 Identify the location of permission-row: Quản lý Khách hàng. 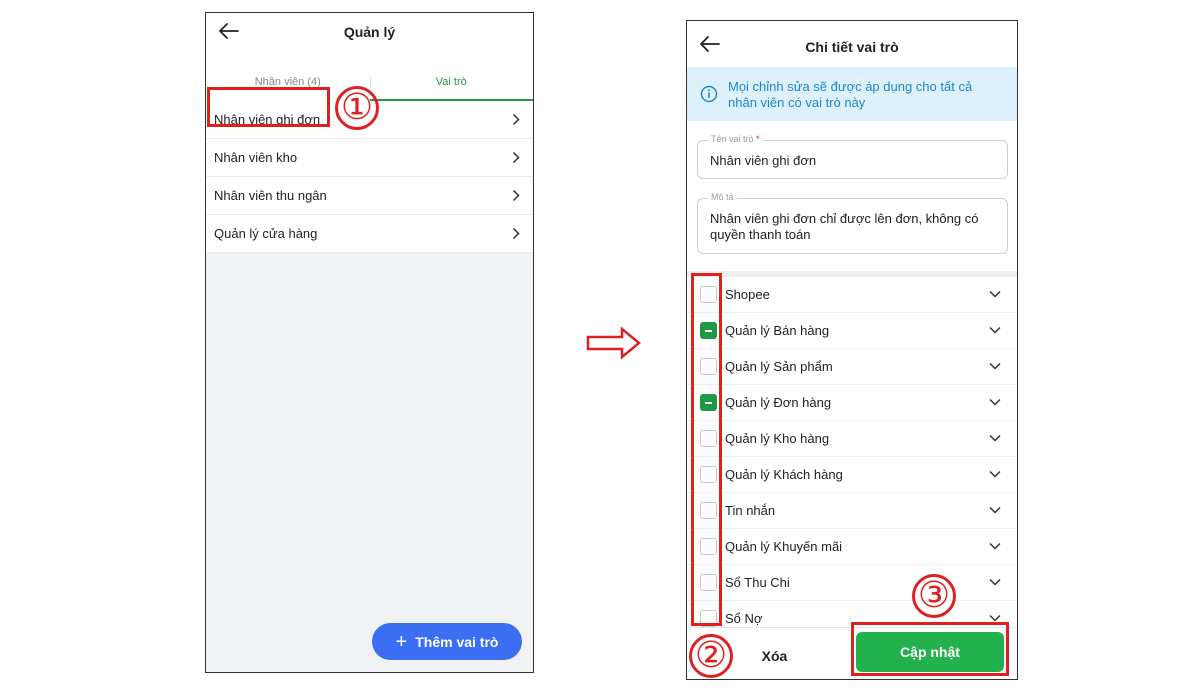
(852, 475).